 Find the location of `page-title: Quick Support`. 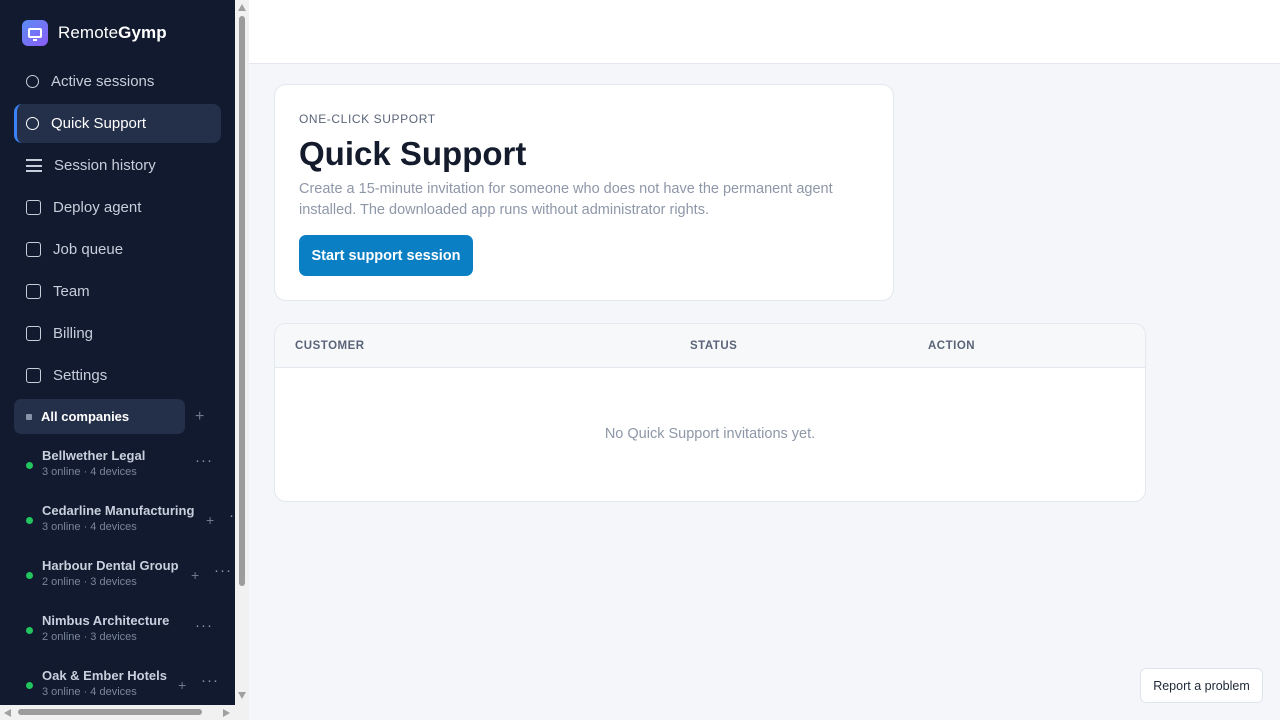

page-title: Quick Support is located at coordinates (413, 153).